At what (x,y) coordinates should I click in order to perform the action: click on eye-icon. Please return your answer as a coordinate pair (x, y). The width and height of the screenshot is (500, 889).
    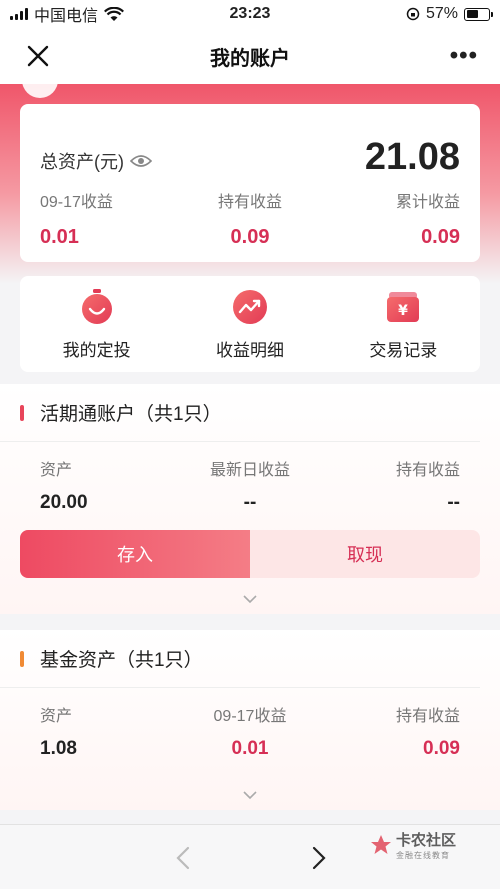
    Looking at the image, I should click on (141, 161).